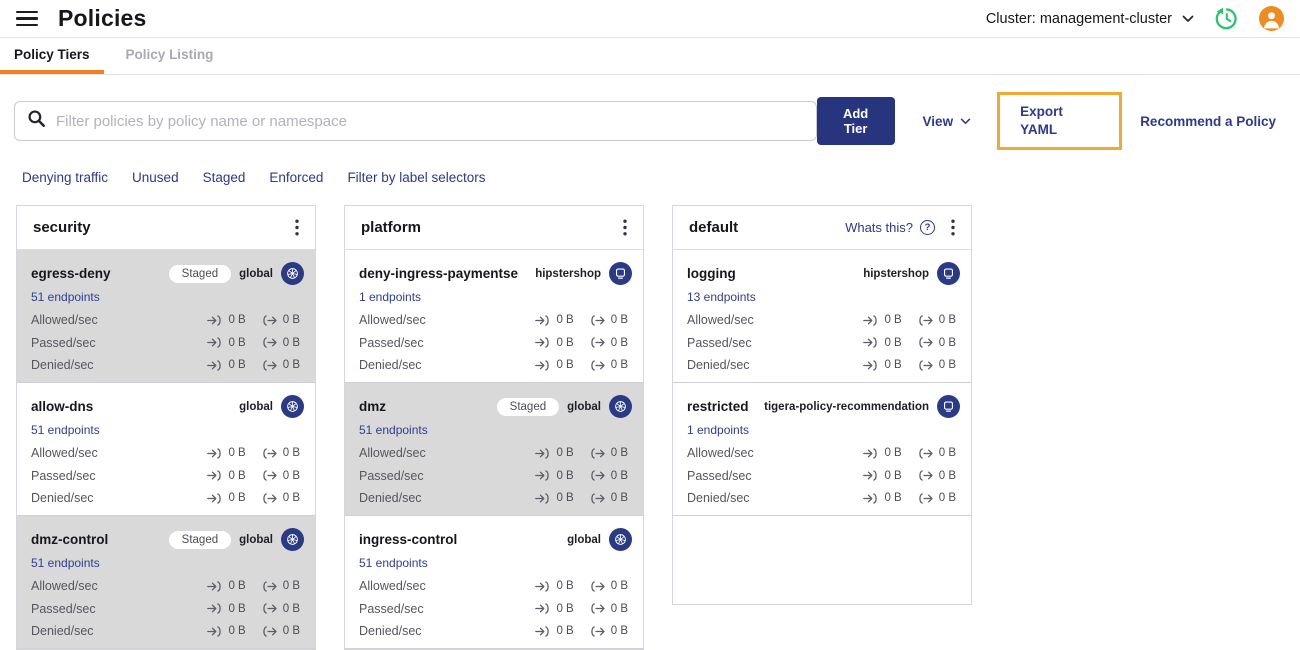  What do you see at coordinates (1090, 19) in the screenshot?
I see `cluster-selector: Cluster: management-cluster` at bounding box center [1090, 19].